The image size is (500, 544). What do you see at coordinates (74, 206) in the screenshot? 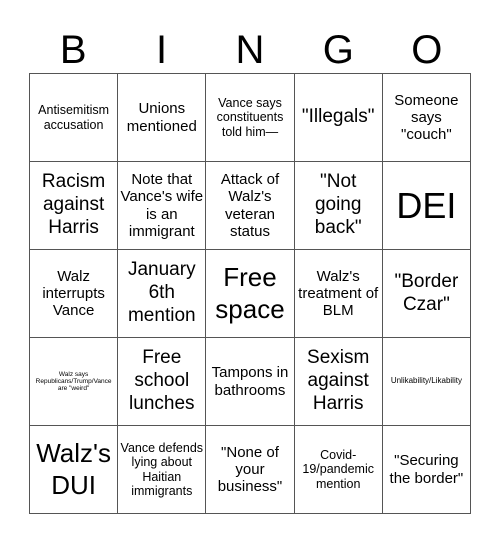
I see `bingo-cell: Racism against Harris` at bounding box center [74, 206].